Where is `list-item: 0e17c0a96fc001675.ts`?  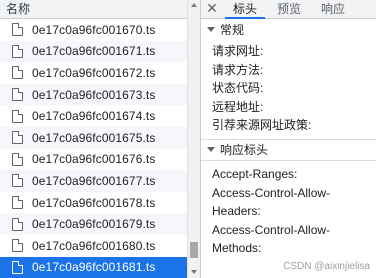
list-item: 0e17c0a96fc001675.ts is located at coordinates (93, 137).